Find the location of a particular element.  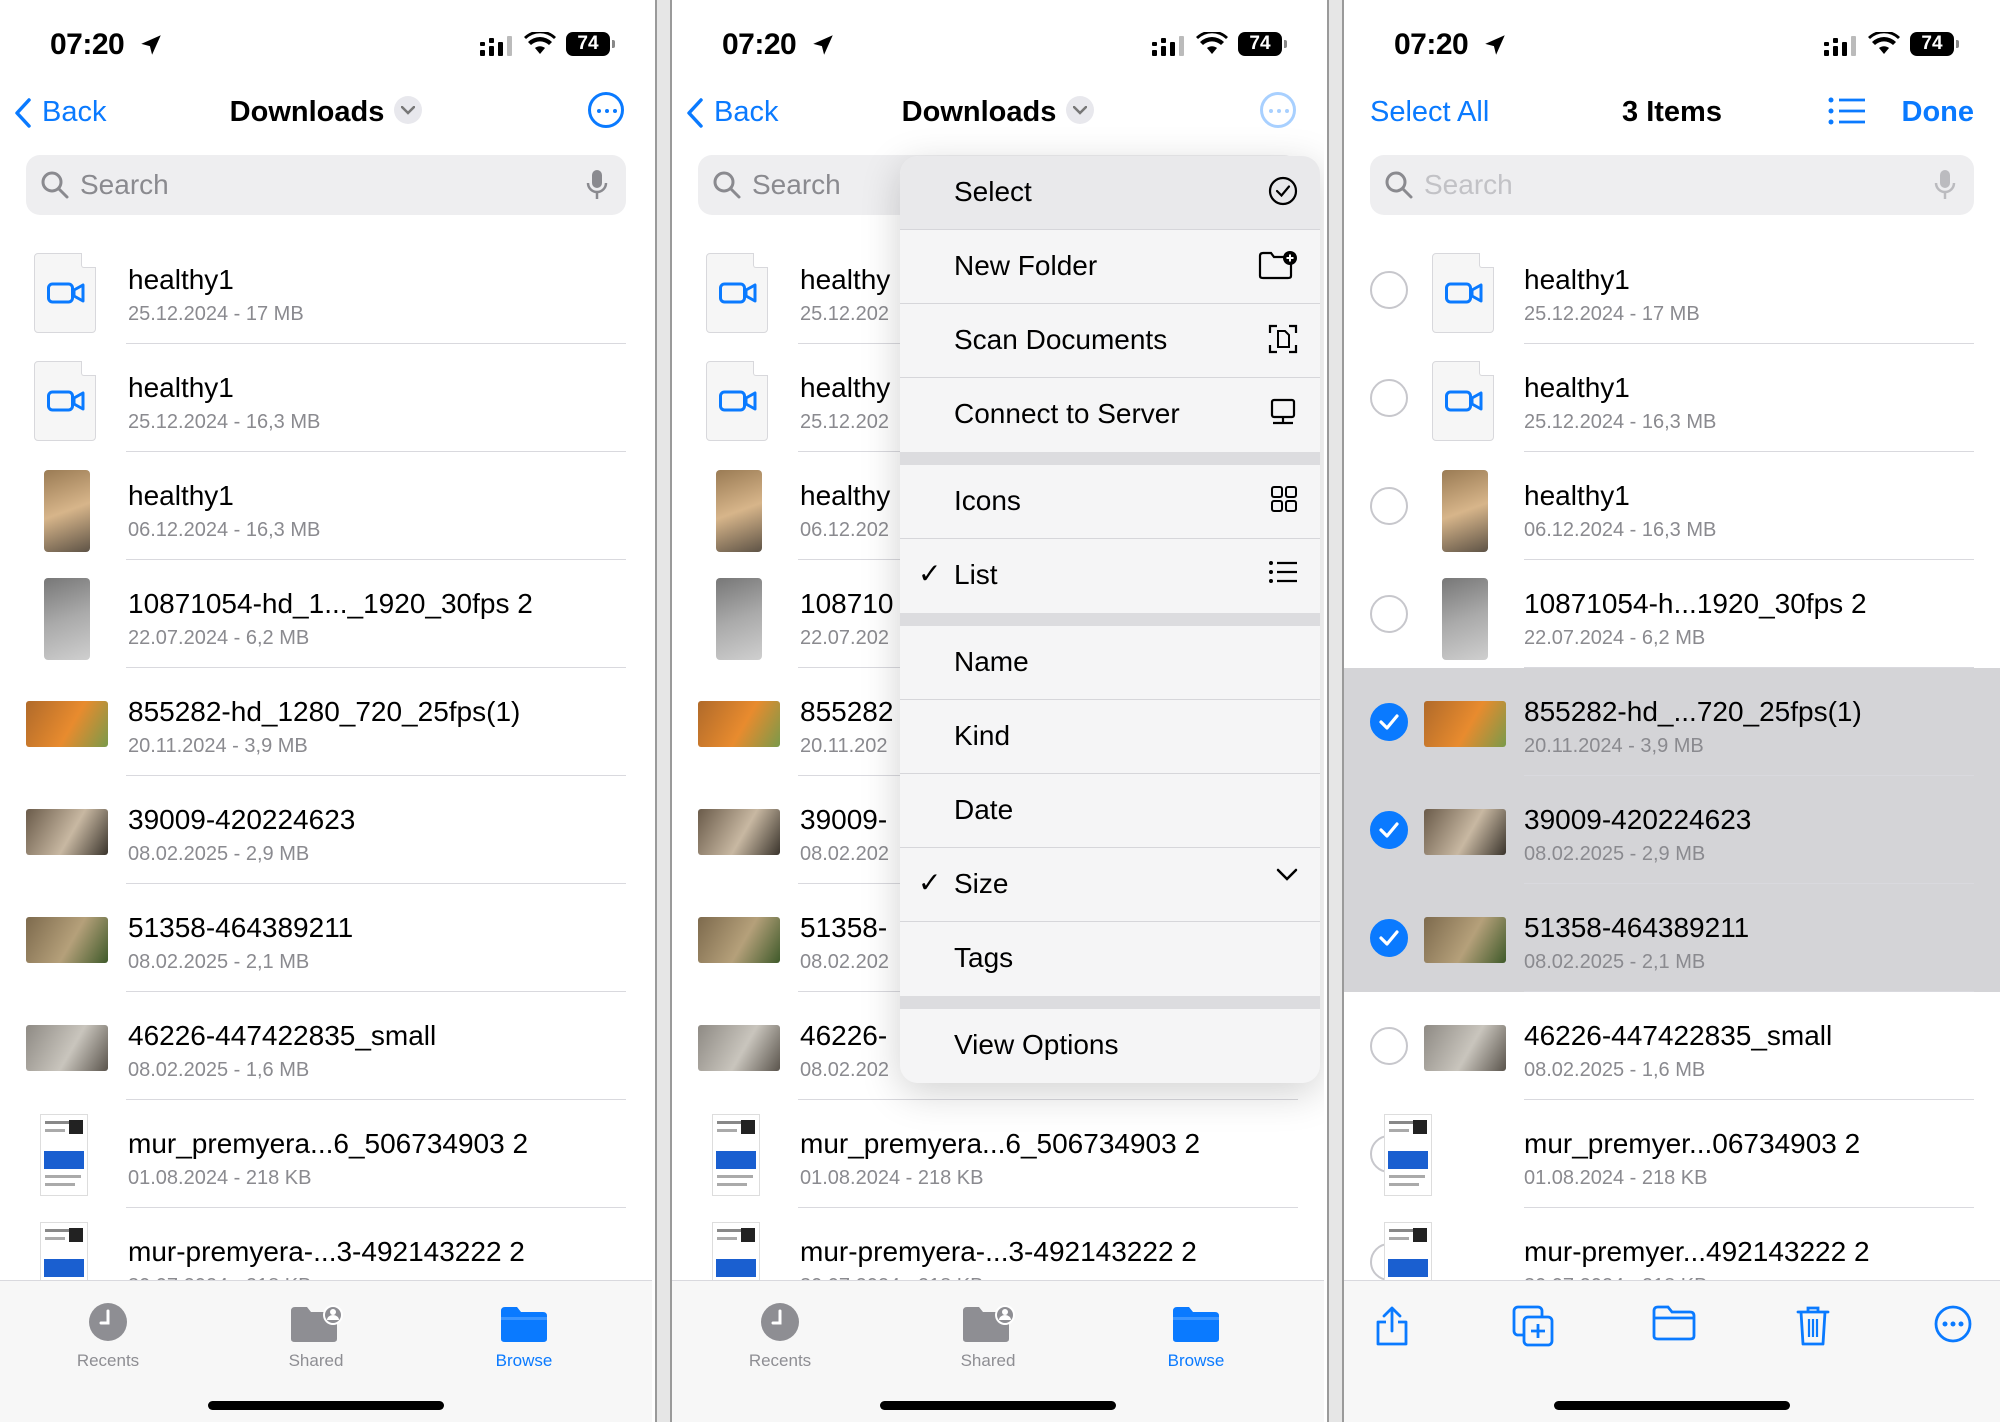

checkmark-circle-icon is located at coordinates (1283, 191).